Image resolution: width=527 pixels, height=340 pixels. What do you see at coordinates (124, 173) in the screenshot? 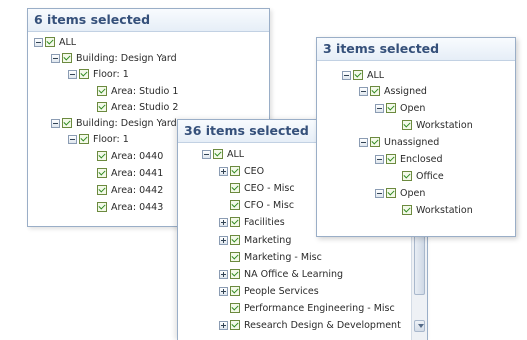
I see `tree-node-area: Area: 0441` at bounding box center [124, 173].